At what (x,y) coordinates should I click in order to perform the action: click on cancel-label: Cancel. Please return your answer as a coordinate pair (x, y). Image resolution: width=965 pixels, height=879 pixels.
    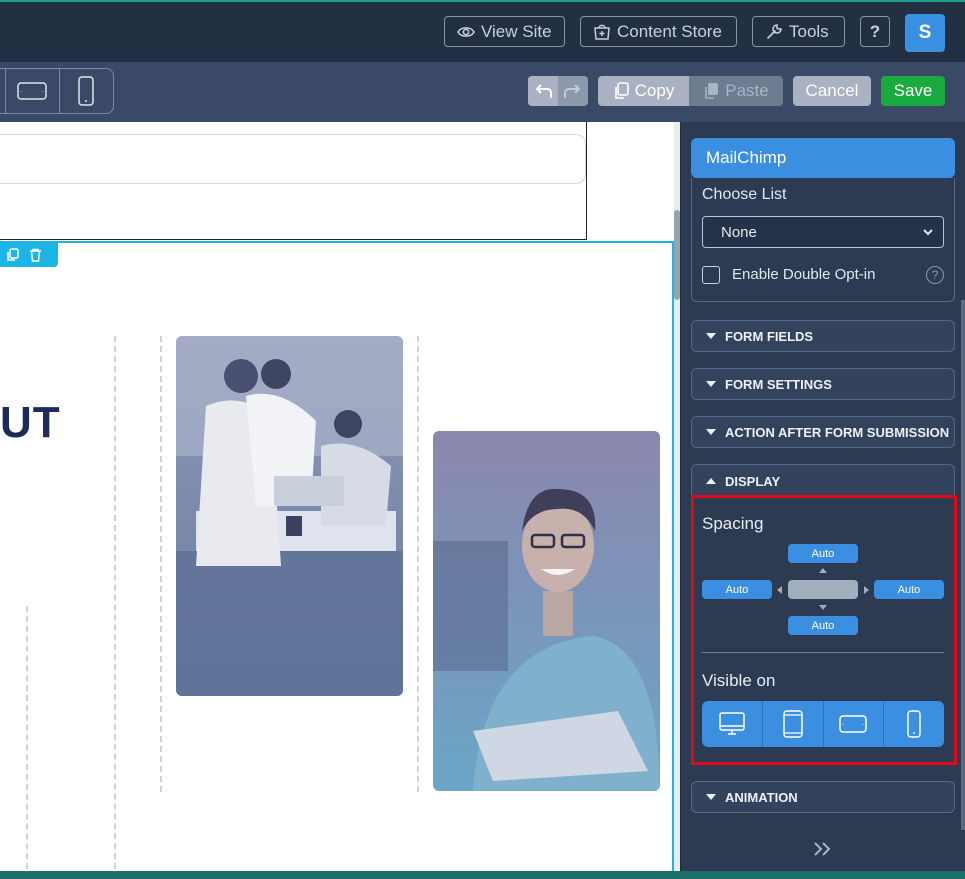
    Looking at the image, I should click on (832, 90).